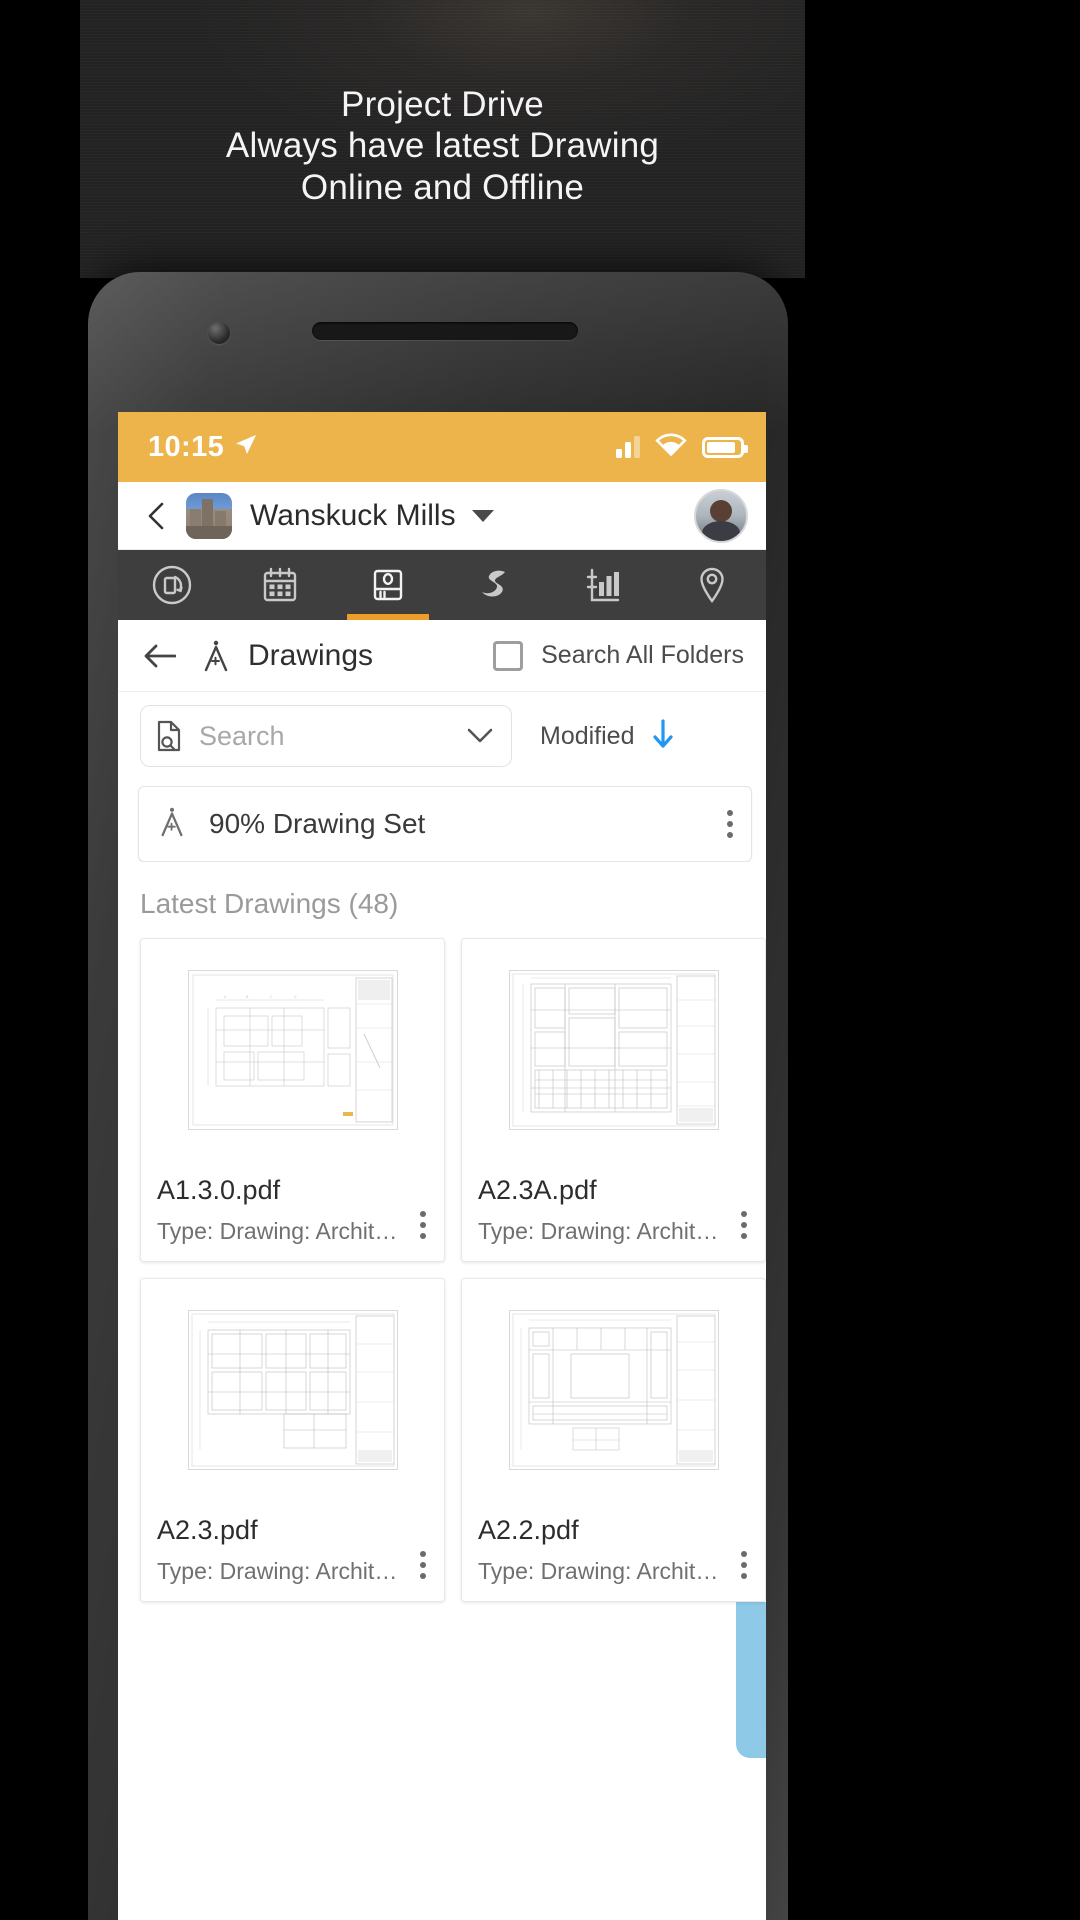 Image resolution: width=1080 pixels, height=1920 pixels. Describe the element at coordinates (438, 352) in the screenshot. I see `phone-gloss` at that location.